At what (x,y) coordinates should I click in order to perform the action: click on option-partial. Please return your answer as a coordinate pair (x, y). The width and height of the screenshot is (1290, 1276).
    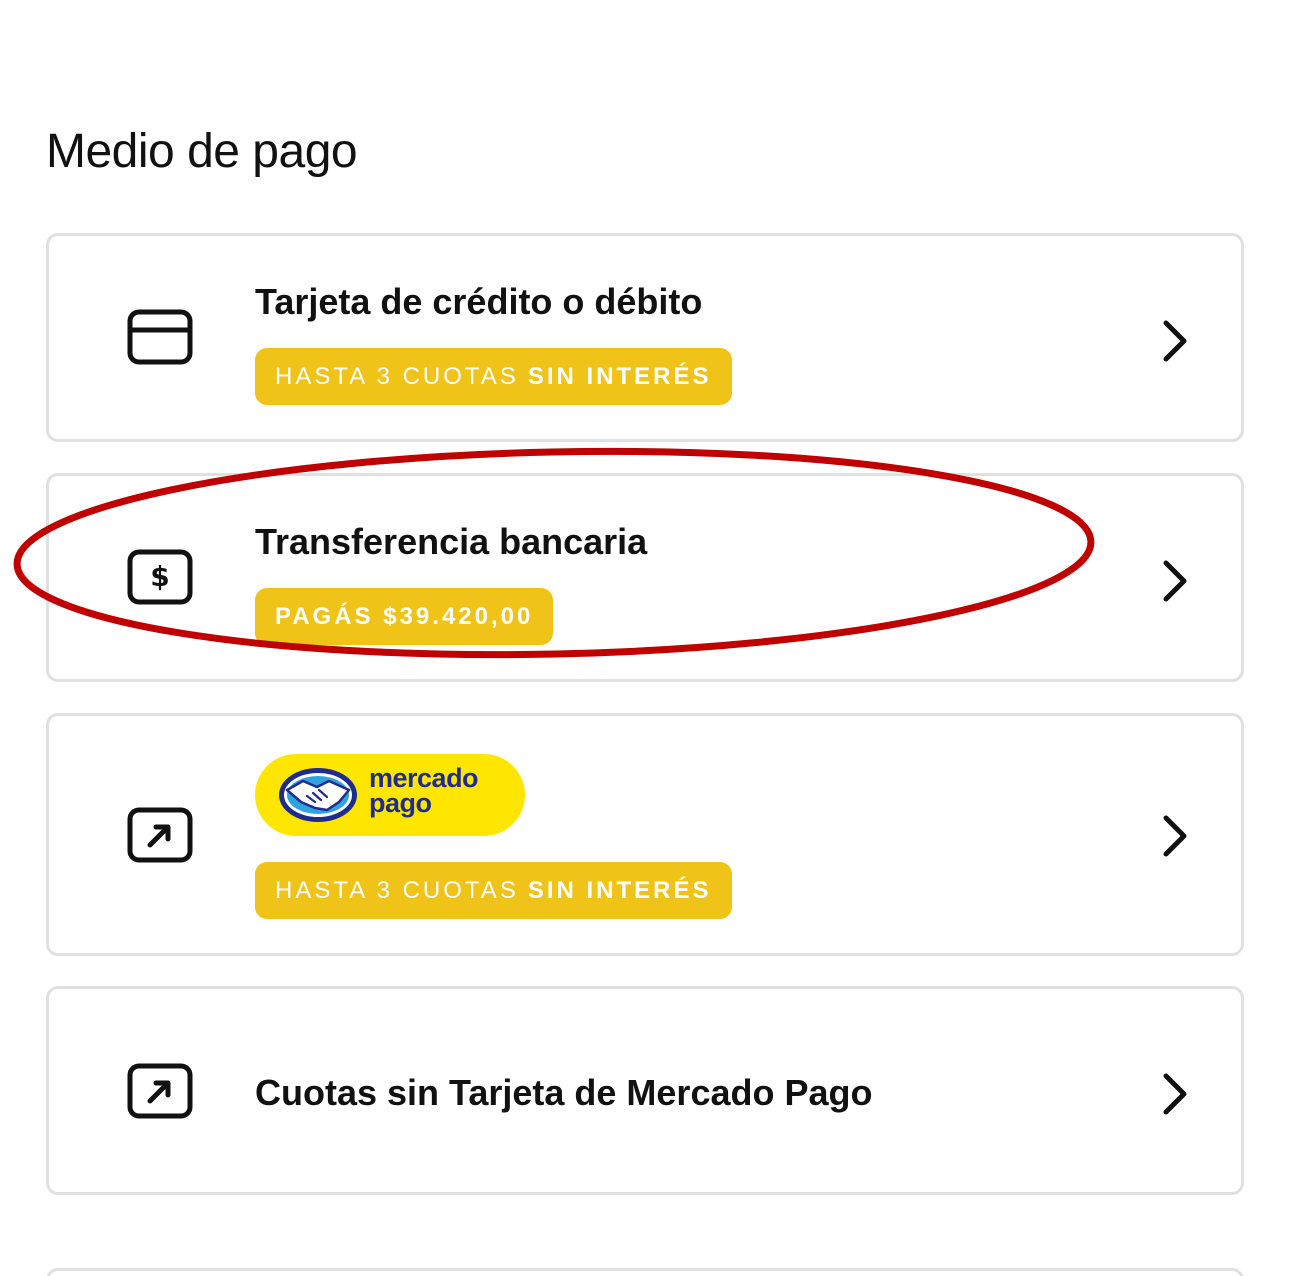
    Looking at the image, I should click on (645, 1272).